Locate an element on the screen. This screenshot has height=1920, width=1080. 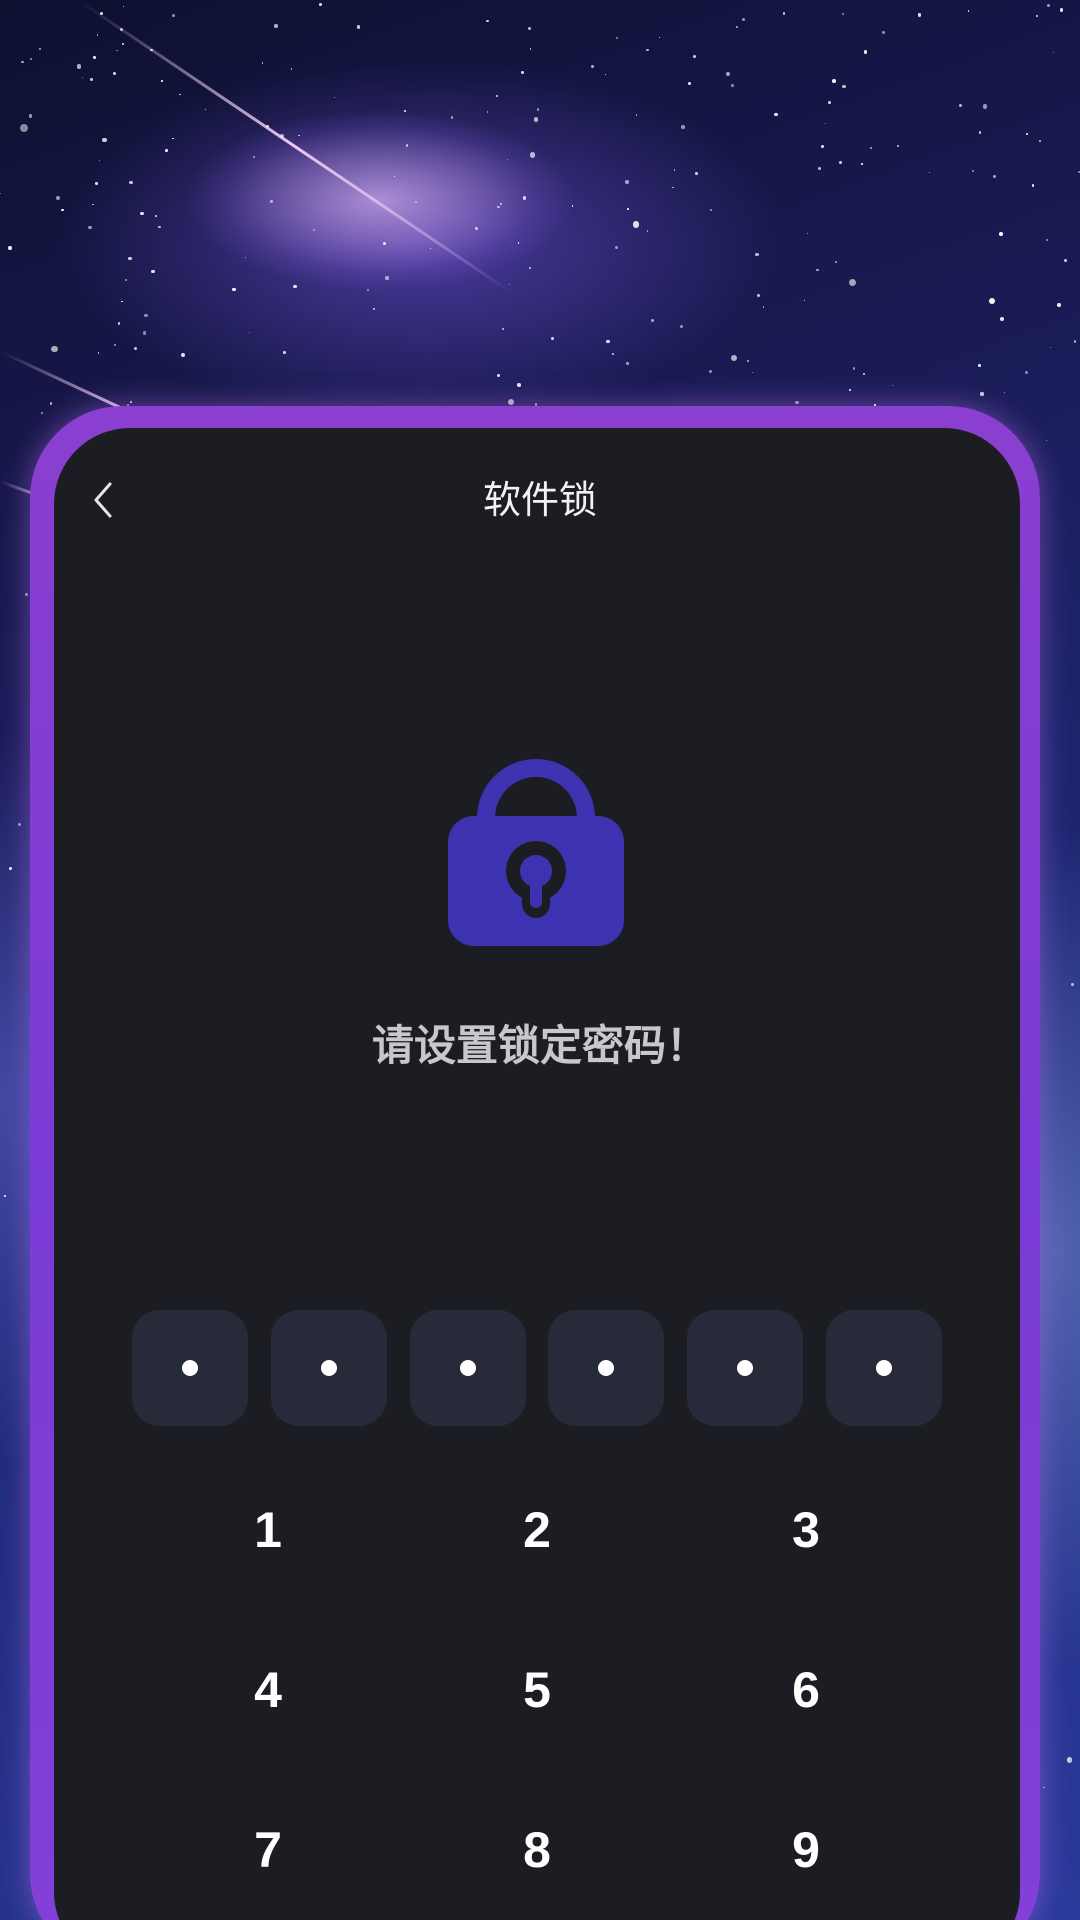
back-button is located at coordinates (104, 500).